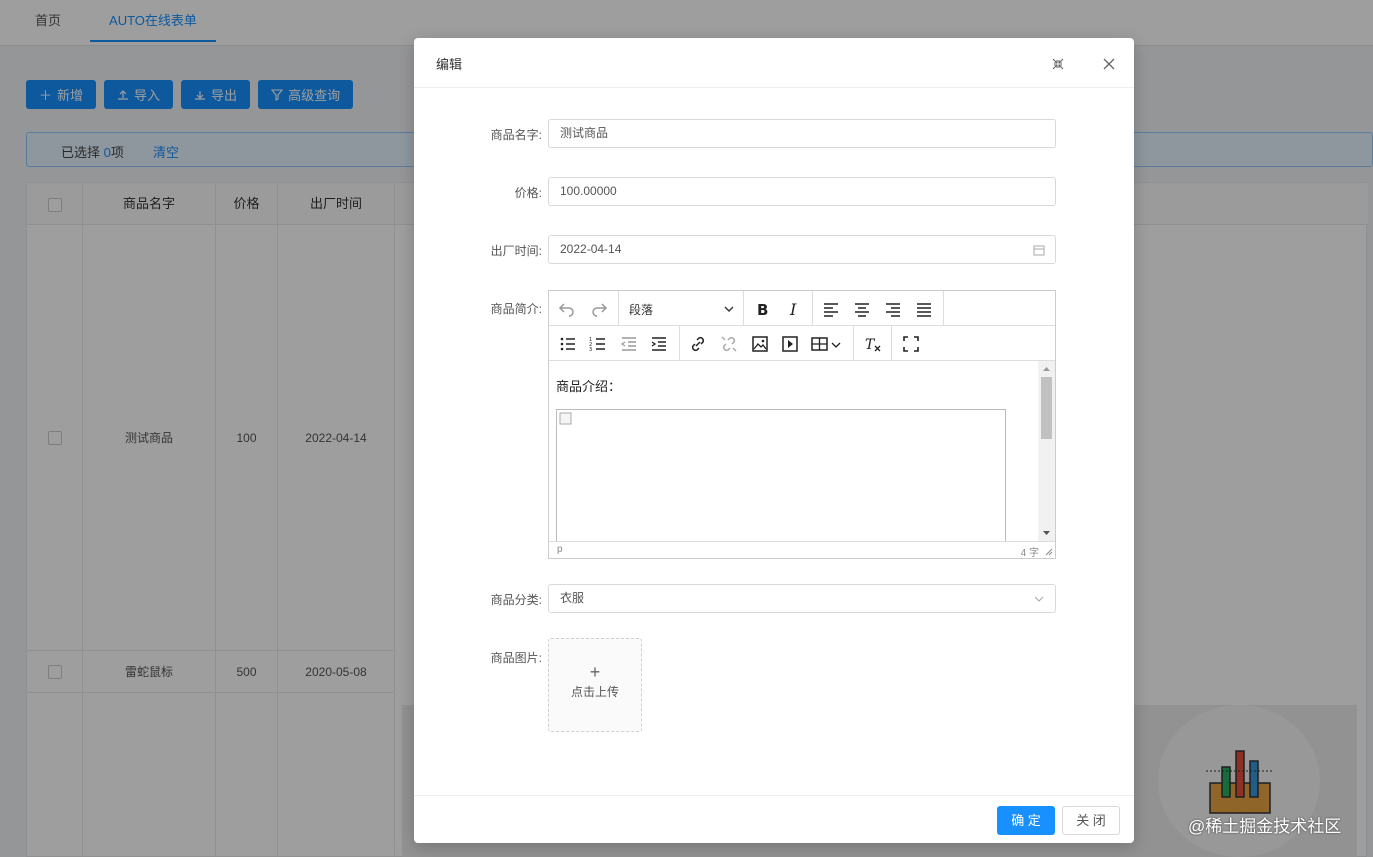 The width and height of the screenshot is (1373, 857). I want to click on name-label: 商品名字:, so click(516, 135).